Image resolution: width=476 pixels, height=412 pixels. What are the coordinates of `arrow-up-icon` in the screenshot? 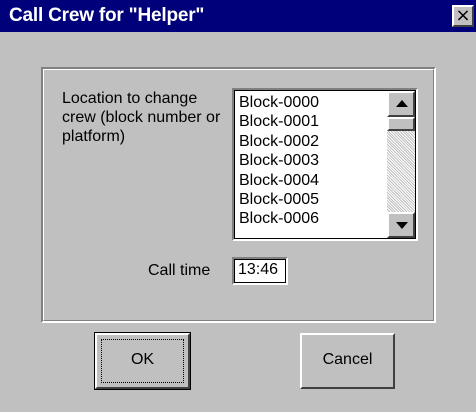 It's located at (402, 103).